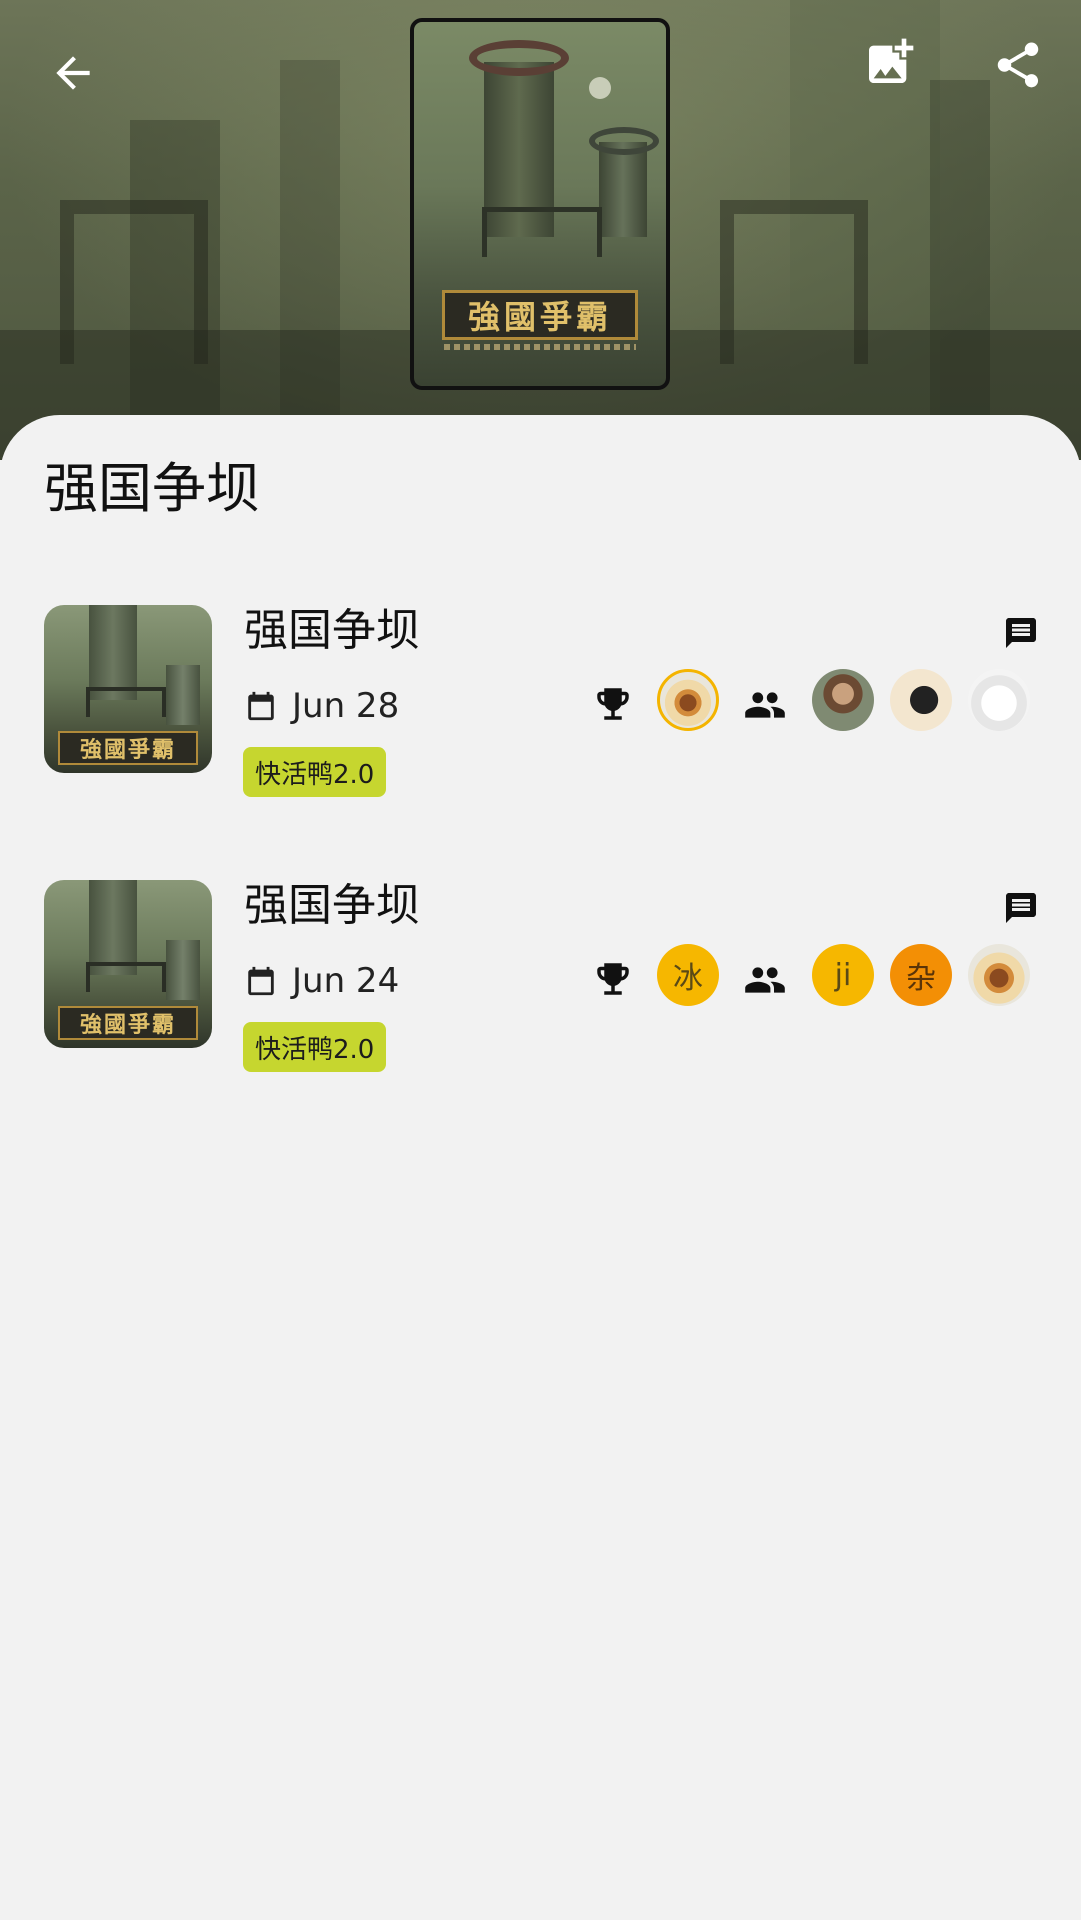 This screenshot has width=1081, height=1920. I want to click on session-date-text: Jun 28, so click(346, 706).